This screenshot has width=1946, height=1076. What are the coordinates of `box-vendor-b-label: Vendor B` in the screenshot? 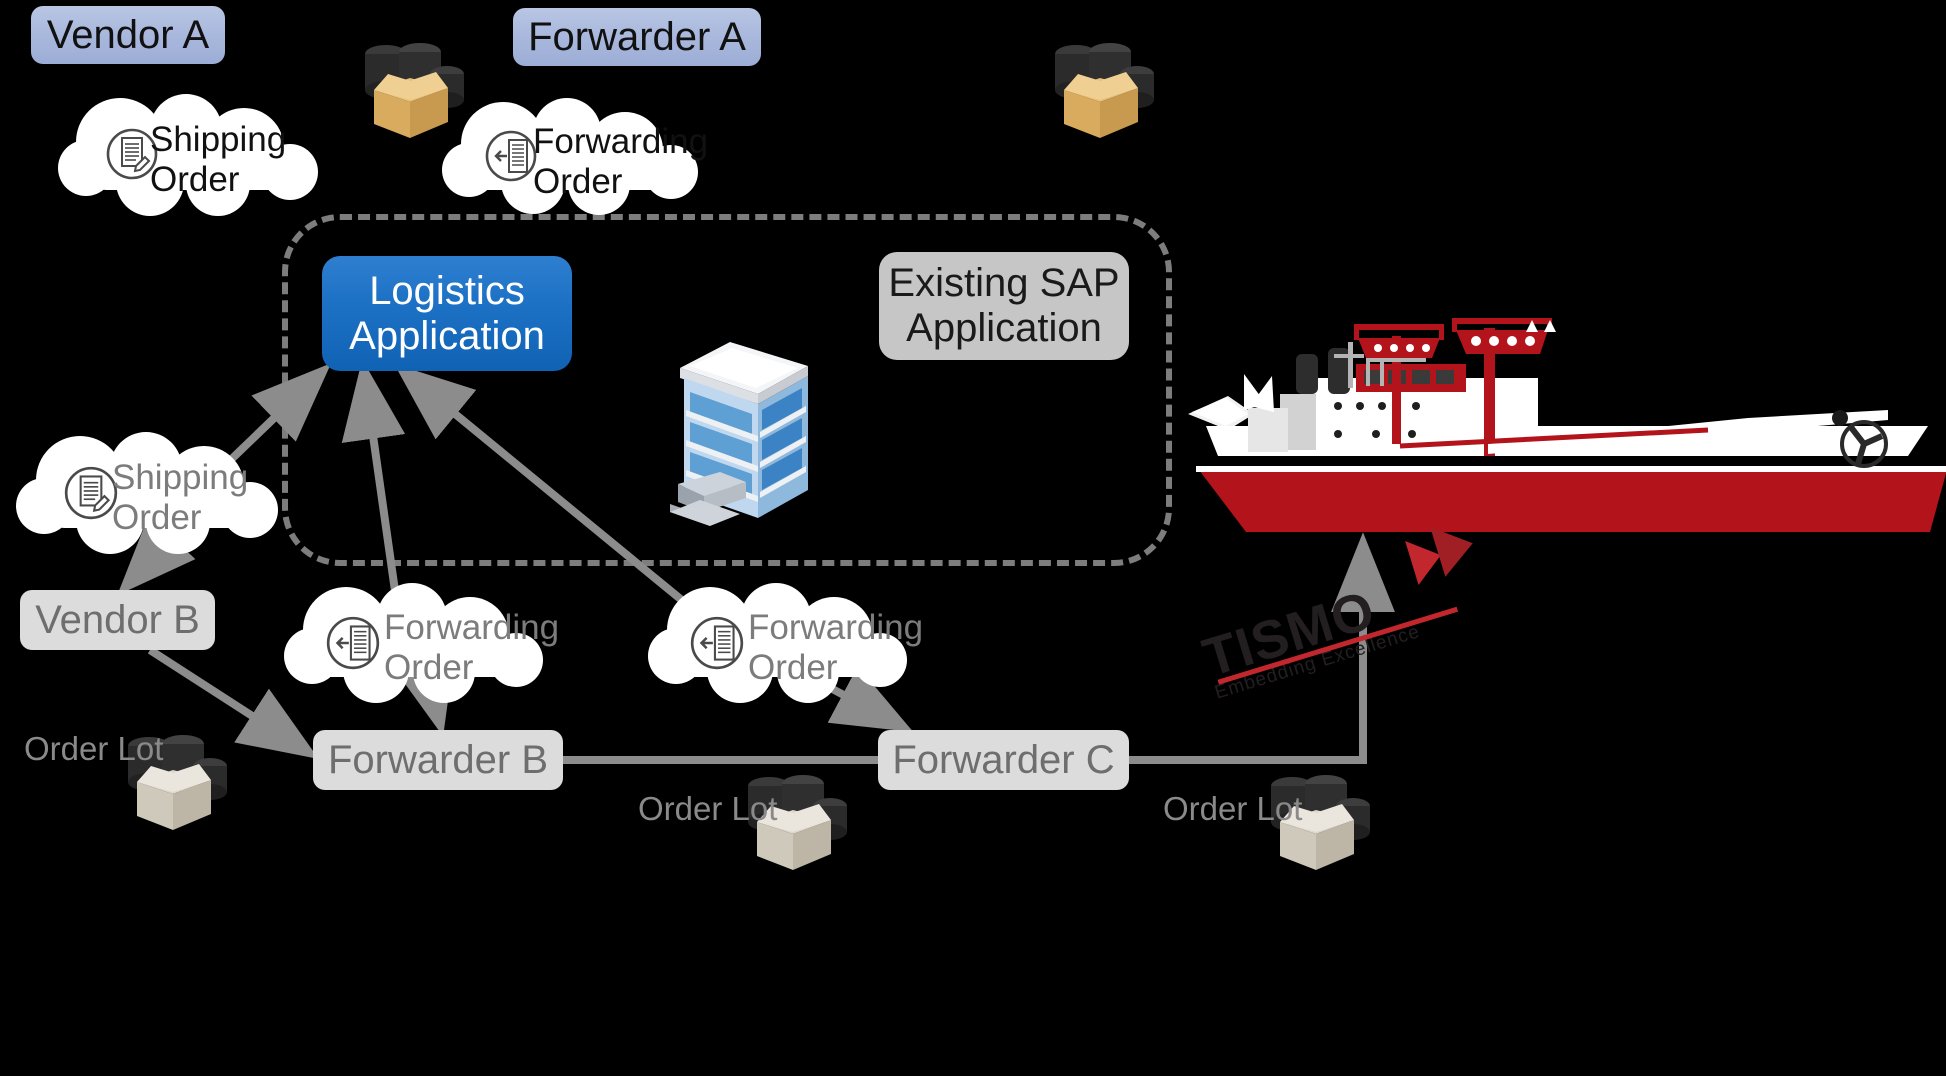 It's located at (117, 619).